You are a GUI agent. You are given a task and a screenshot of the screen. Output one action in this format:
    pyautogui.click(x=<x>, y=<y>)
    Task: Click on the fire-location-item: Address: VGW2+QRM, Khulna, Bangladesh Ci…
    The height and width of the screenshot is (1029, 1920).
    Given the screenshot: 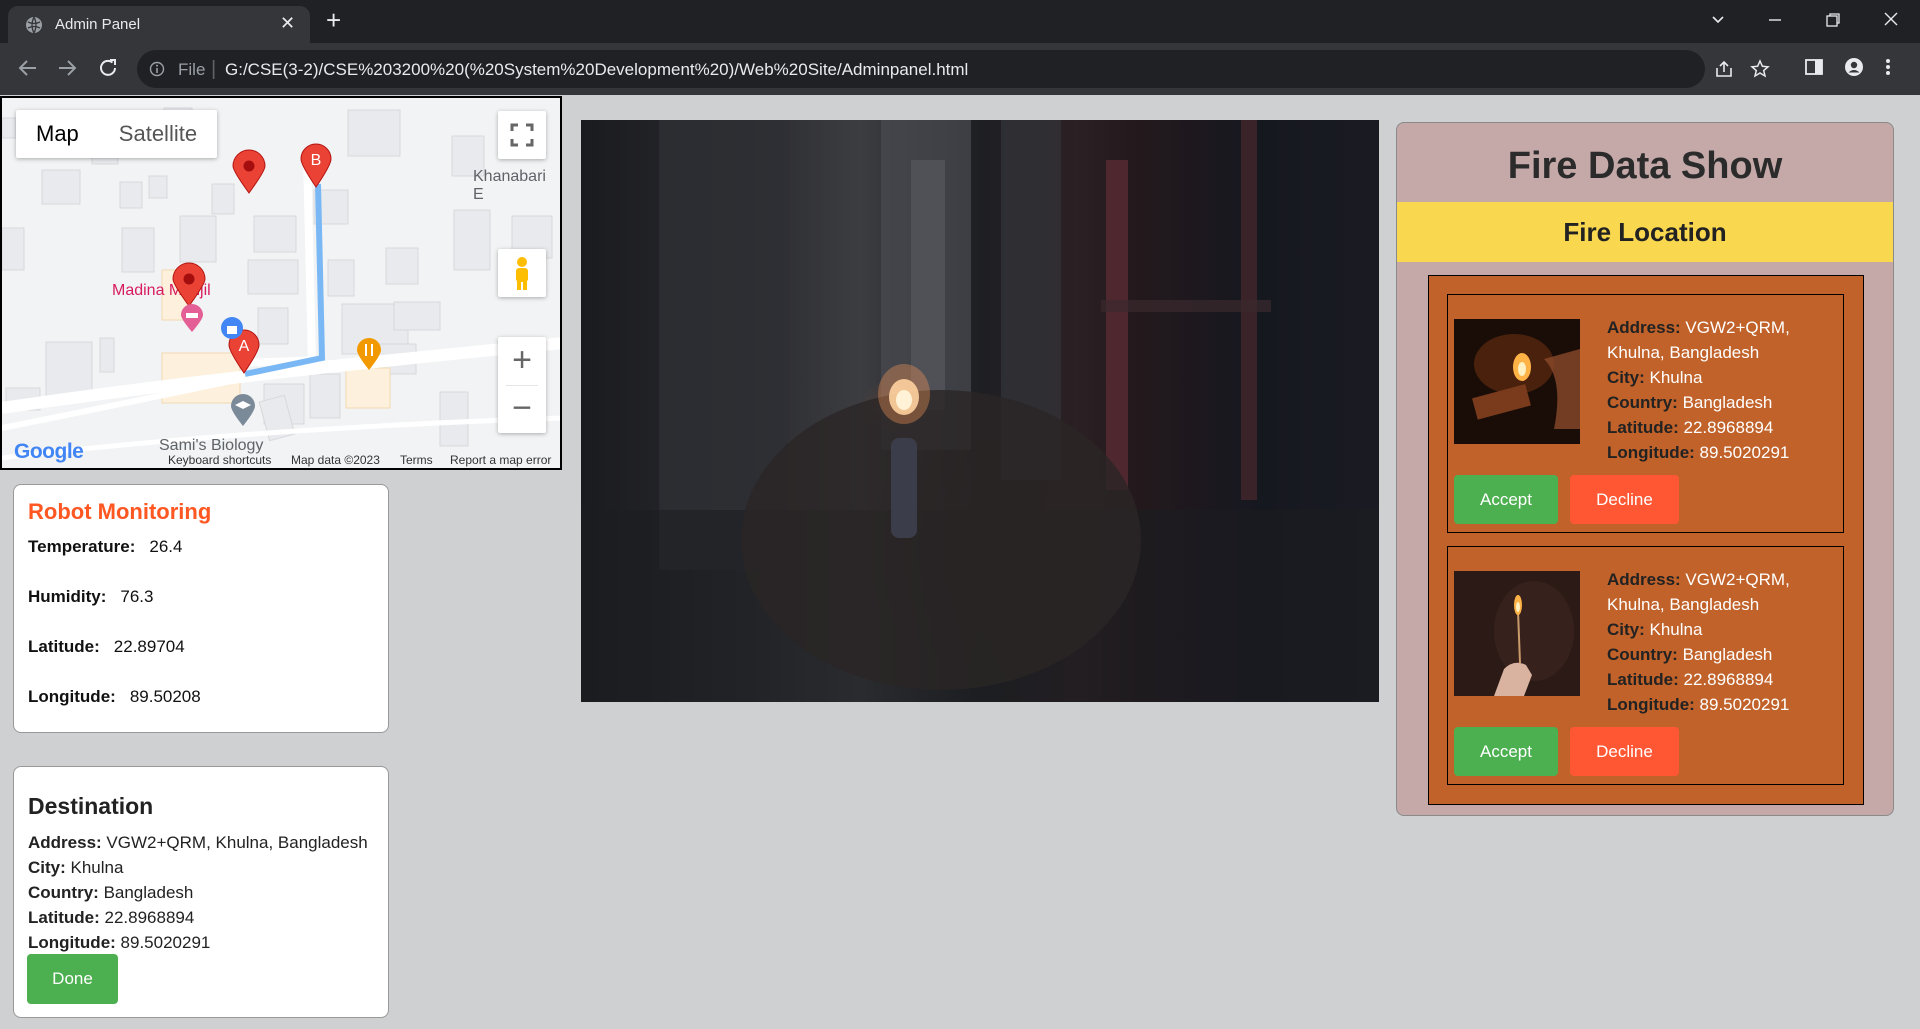 What is the action you would take?
    pyautogui.click(x=1645, y=665)
    